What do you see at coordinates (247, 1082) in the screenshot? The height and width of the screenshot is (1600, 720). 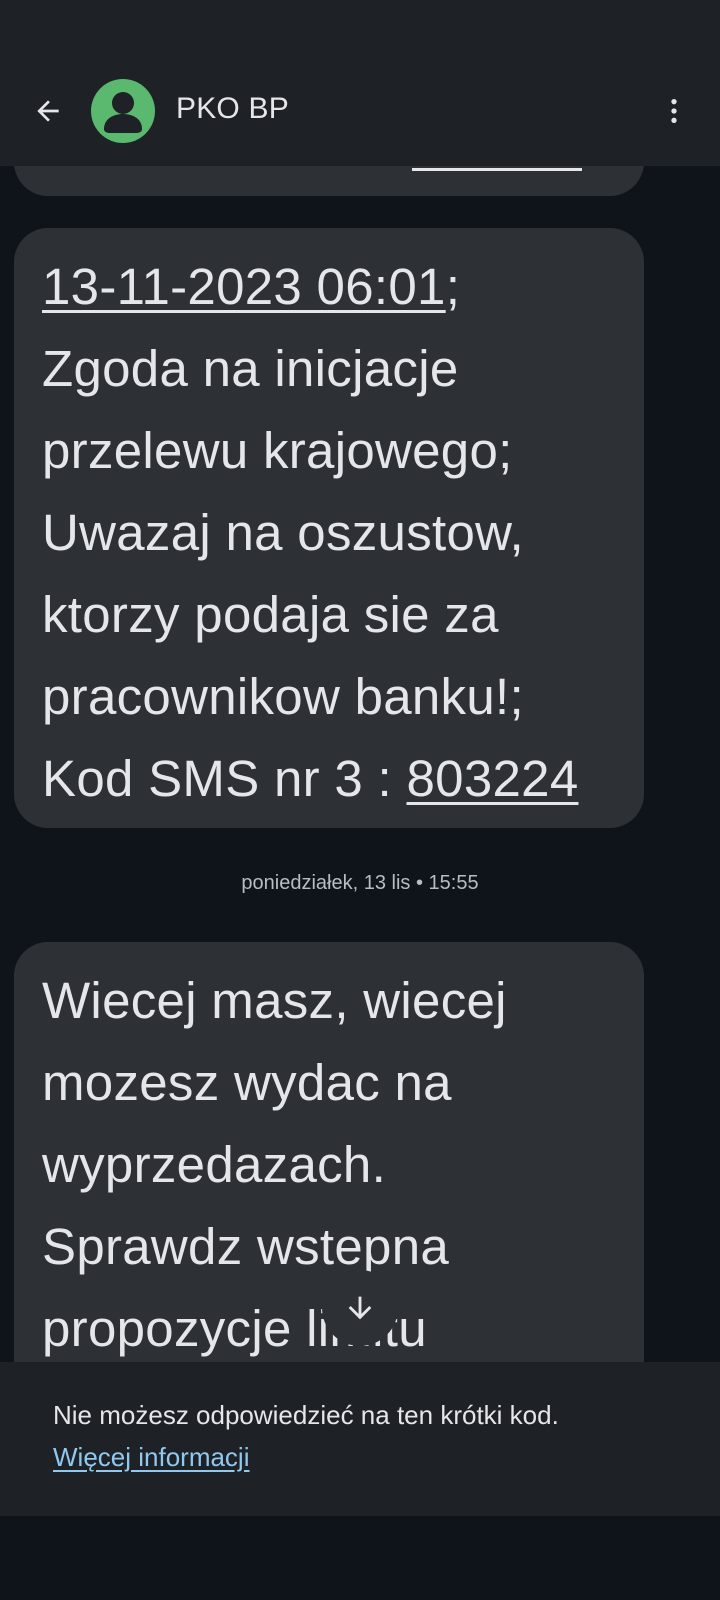 I see `message-line: mozesz wydac na` at bounding box center [247, 1082].